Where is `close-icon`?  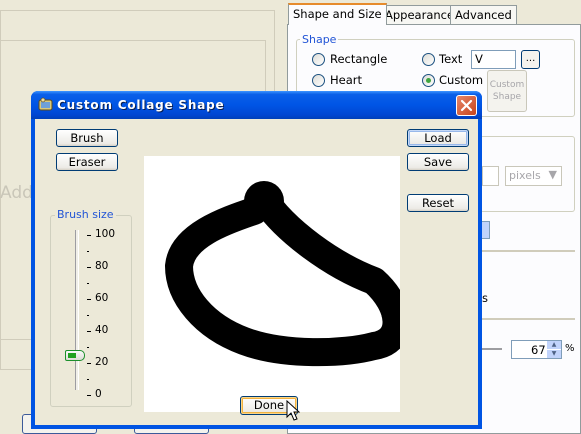
close-icon is located at coordinates (466, 105).